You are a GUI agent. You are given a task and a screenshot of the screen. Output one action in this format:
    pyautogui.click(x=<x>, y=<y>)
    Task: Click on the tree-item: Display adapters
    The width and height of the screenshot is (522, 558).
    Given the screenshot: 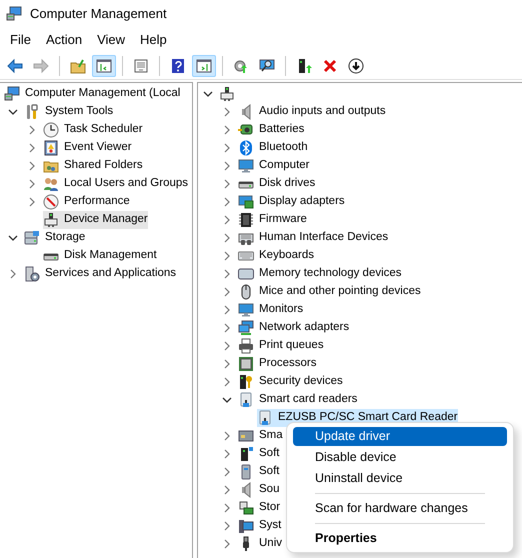 What is the action you would take?
    pyautogui.click(x=291, y=202)
    